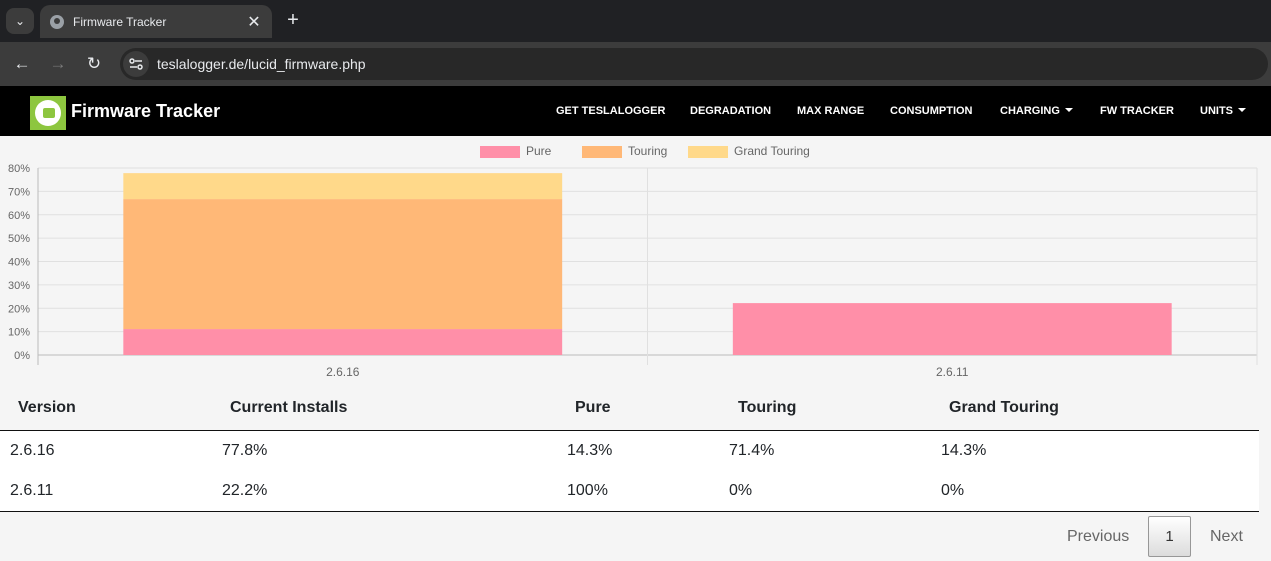  What do you see at coordinates (1137, 111) in the screenshot?
I see `nav-fw-tracker: FW TRACKER` at bounding box center [1137, 111].